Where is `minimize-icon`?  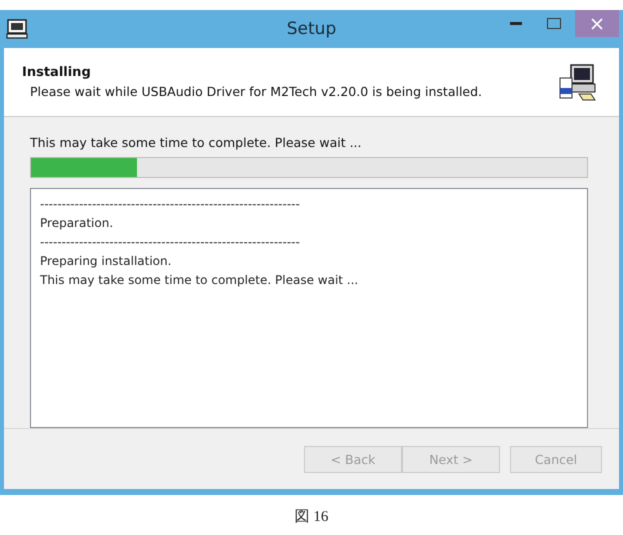
minimize-icon is located at coordinates (516, 24).